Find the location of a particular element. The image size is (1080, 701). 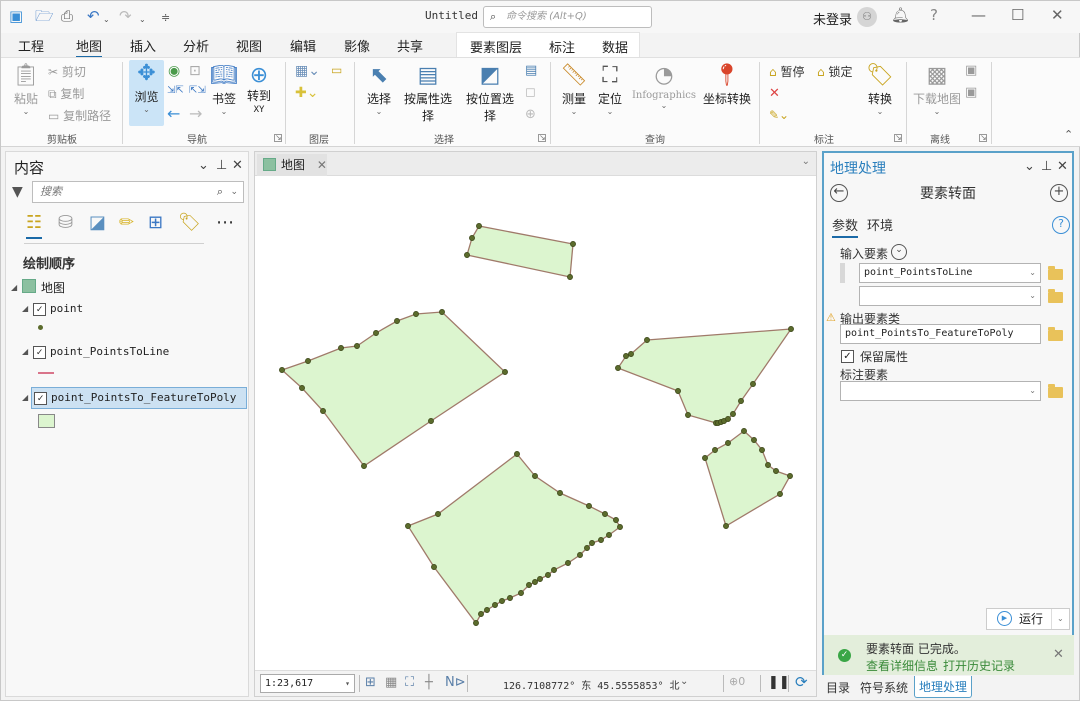

tab-imagery: 影像 is located at coordinates (357, 45).